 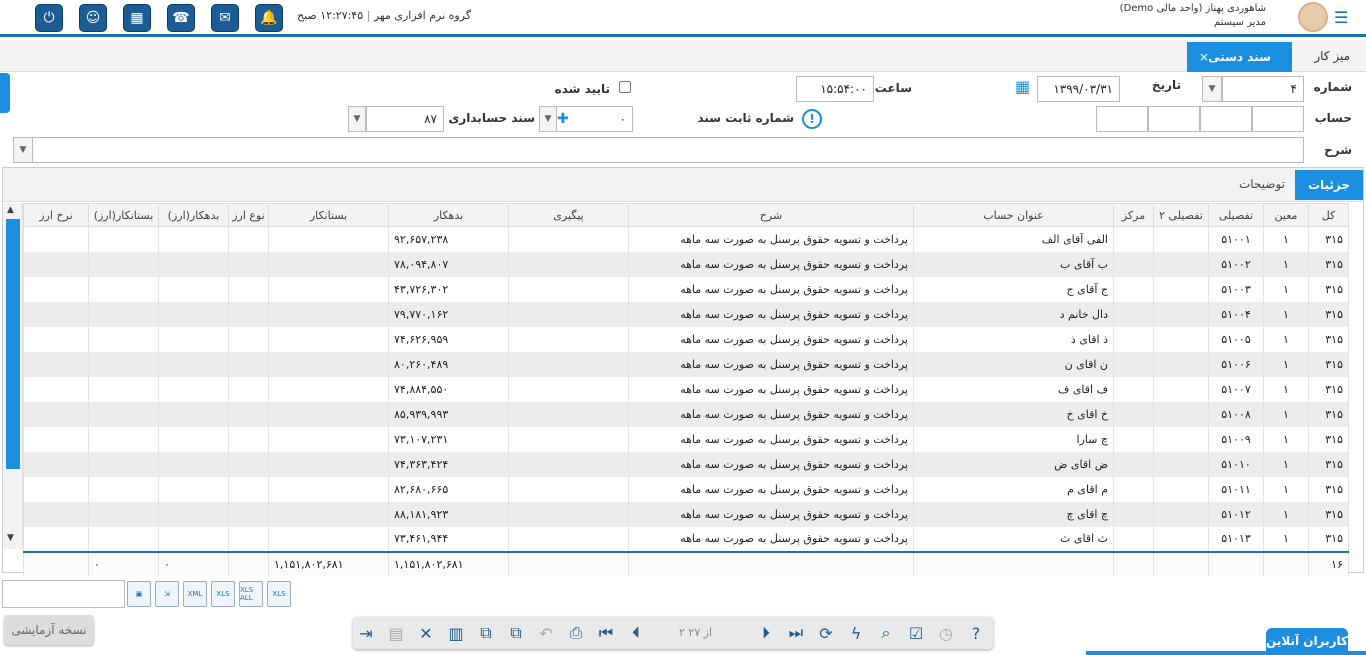 I want to click on cell-debit: ۷۳,۴۶۱,۹۴۴, so click(x=448, y=539).